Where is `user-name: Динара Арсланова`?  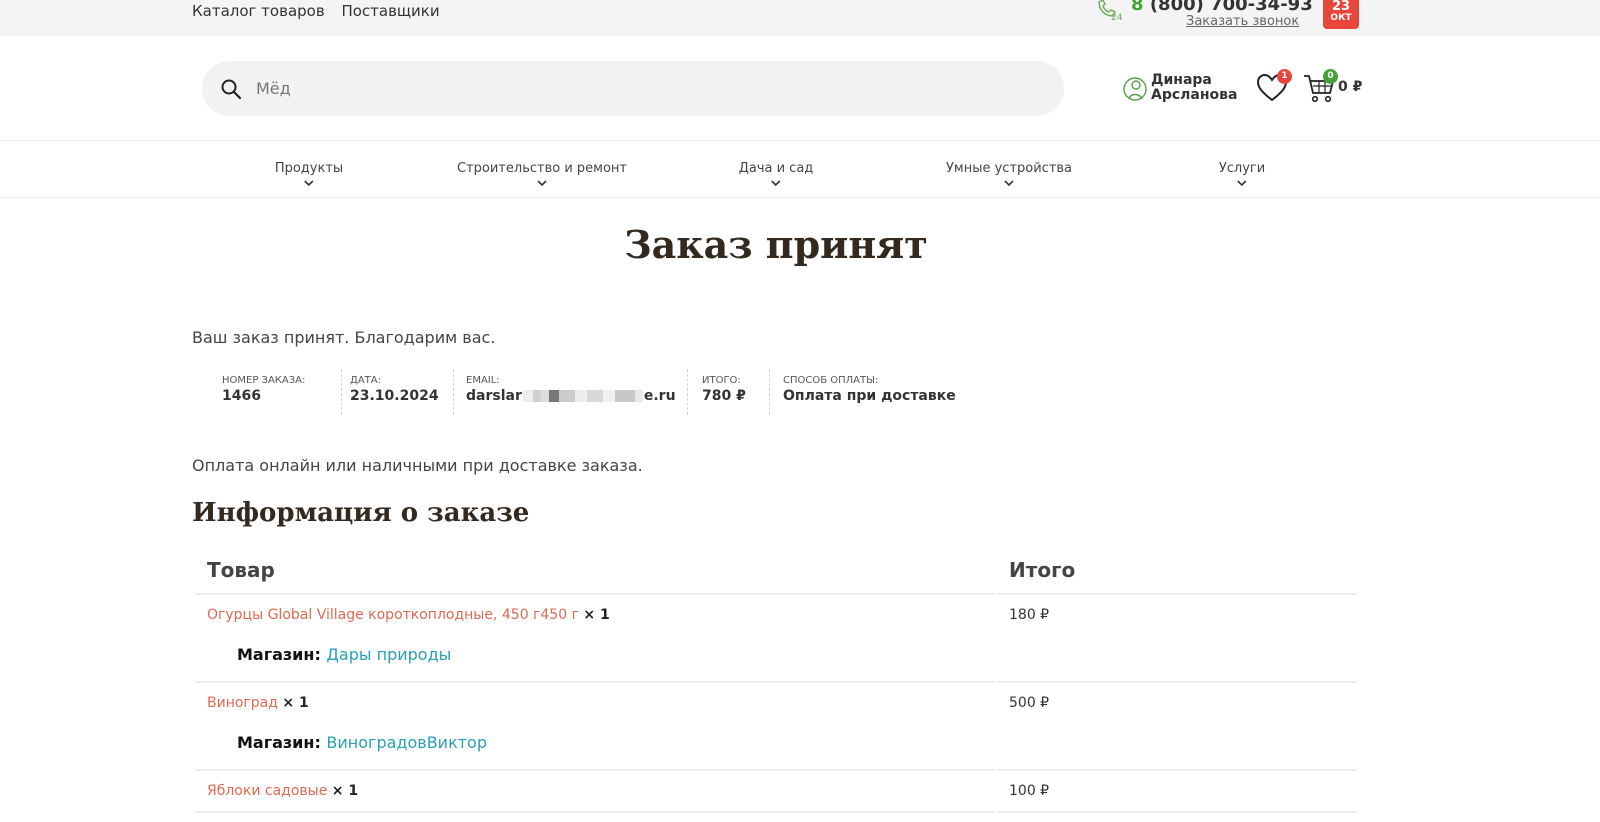 user-name: Динара Арсланова is located at coordinates (1194, 87).